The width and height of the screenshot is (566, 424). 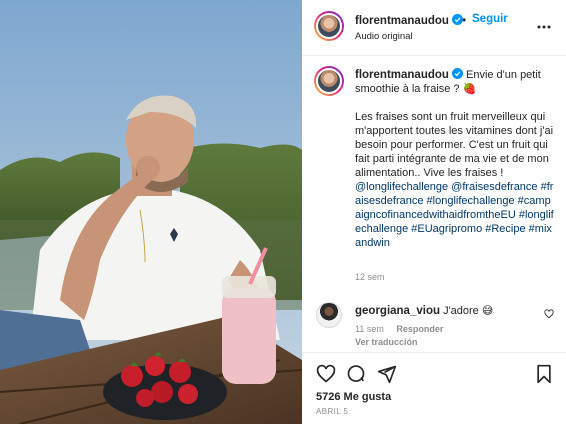 What do you see at coordinates (457, 73) in the screenshot?
I see `verified-badge-icon` at bounding box center [457, 73].